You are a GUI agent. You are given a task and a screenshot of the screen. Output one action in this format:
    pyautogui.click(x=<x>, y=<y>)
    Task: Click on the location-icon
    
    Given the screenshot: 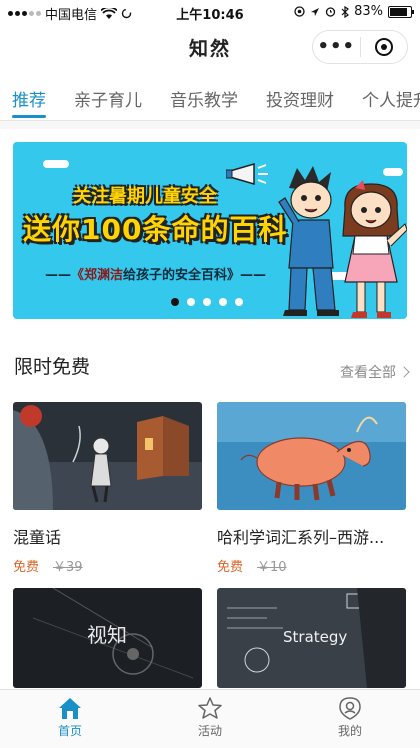 What is the action you would take?
    pyautogui.click(x=315, y=11)
    